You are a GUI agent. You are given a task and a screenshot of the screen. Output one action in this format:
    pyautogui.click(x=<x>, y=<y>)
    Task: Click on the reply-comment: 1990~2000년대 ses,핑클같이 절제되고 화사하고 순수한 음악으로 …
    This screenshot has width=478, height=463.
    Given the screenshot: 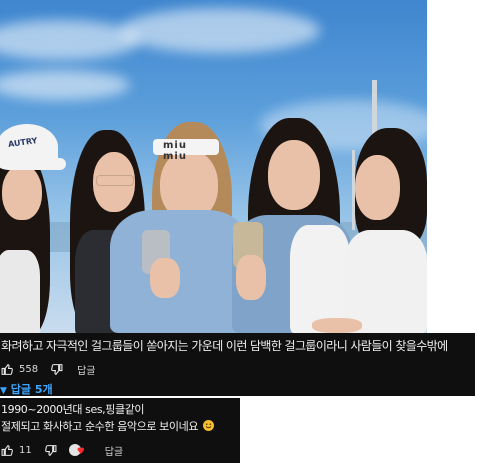 What is the action you would take?
    pyautogui.click(x=120, y=430)
    